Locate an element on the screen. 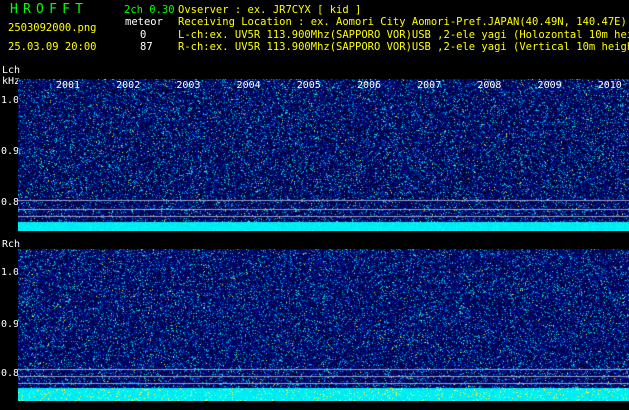  meteor-label: meteor is located at coordinates (144, 22).